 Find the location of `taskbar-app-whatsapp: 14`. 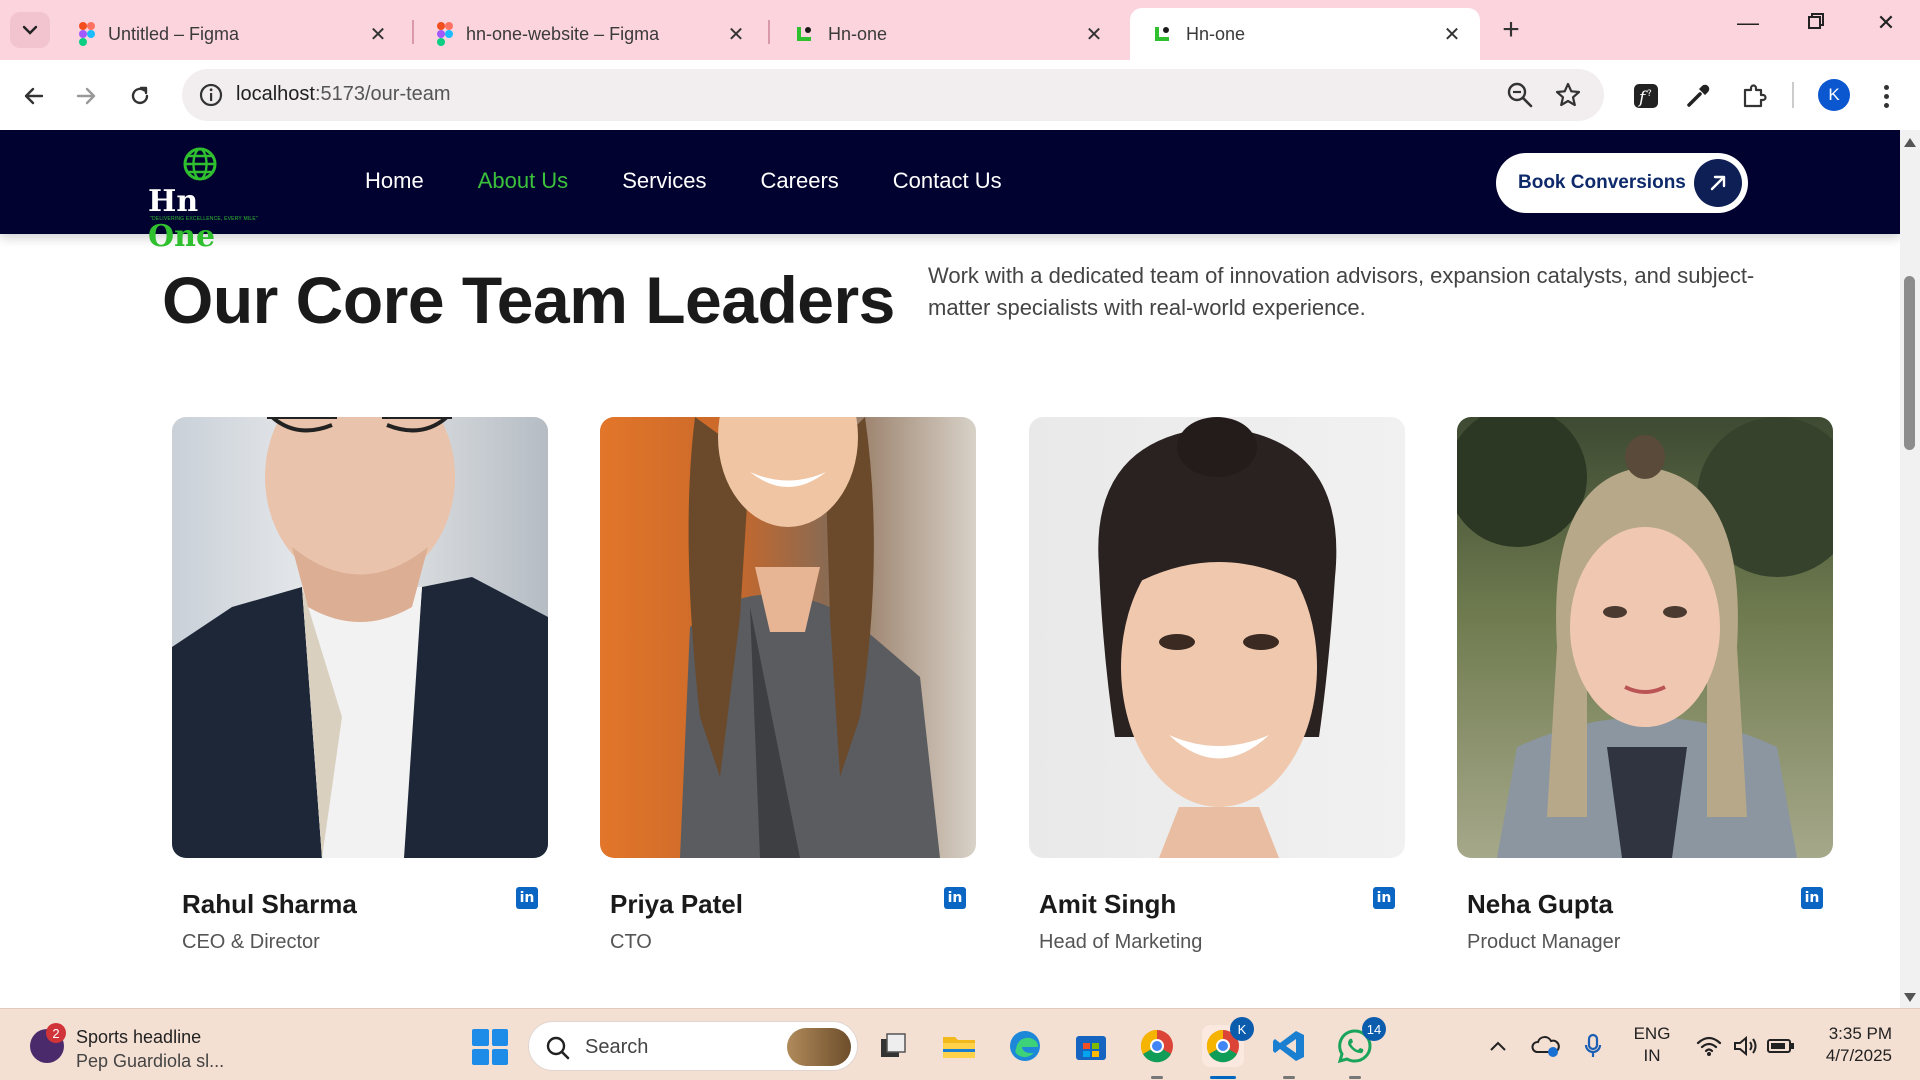

taskbar-app-whatsapp: 14 is located at coordinates (1360, 1048).